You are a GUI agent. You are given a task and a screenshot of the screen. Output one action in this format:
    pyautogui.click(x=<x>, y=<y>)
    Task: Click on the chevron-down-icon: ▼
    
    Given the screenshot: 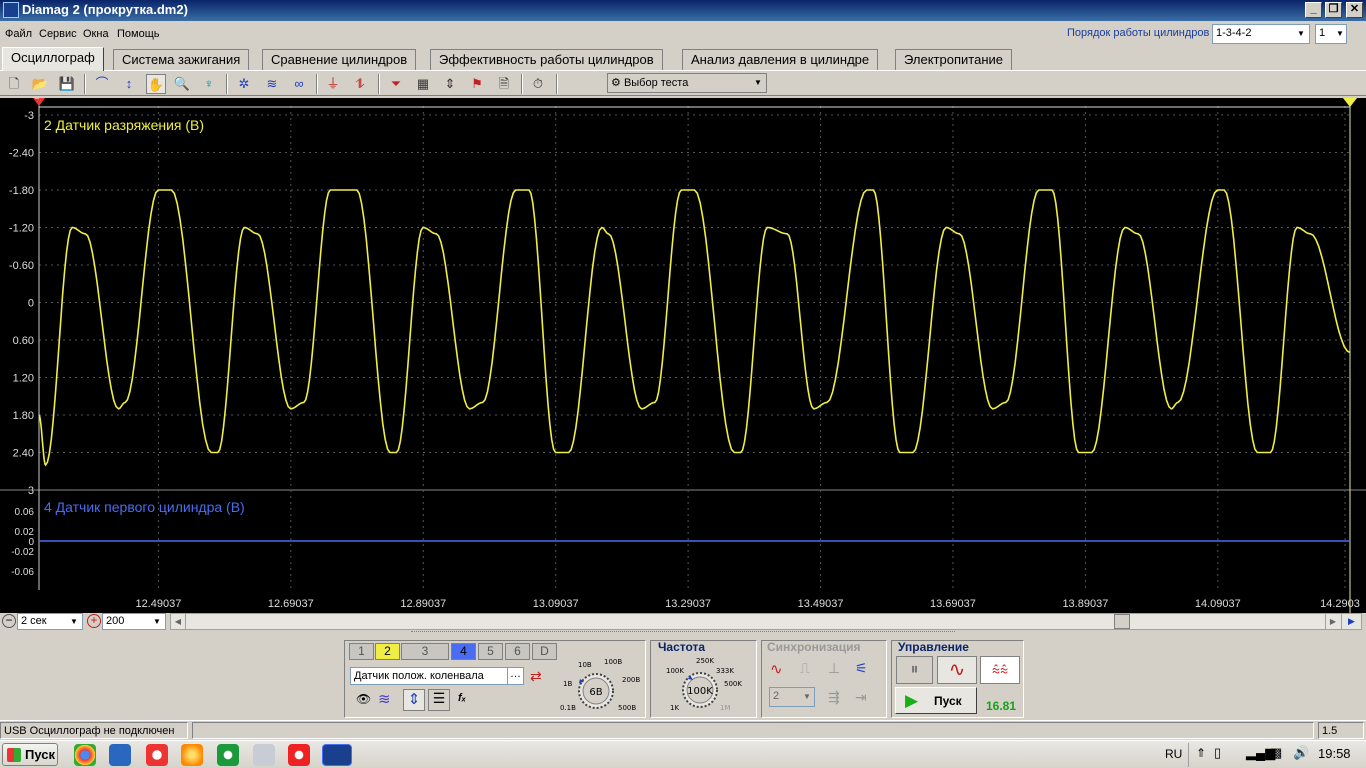 What is the action you would take?
    pyautogui.click(x=1340, y=33)
    